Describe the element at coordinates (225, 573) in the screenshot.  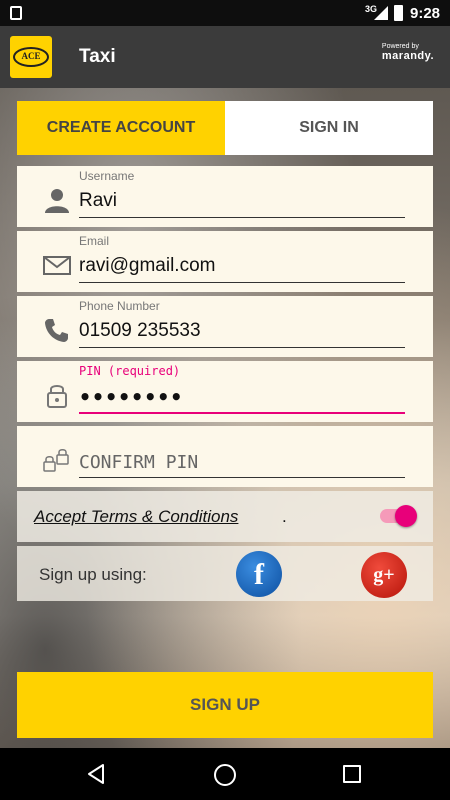
I see `social-signup-row: Sign up using: f g+` at that location.